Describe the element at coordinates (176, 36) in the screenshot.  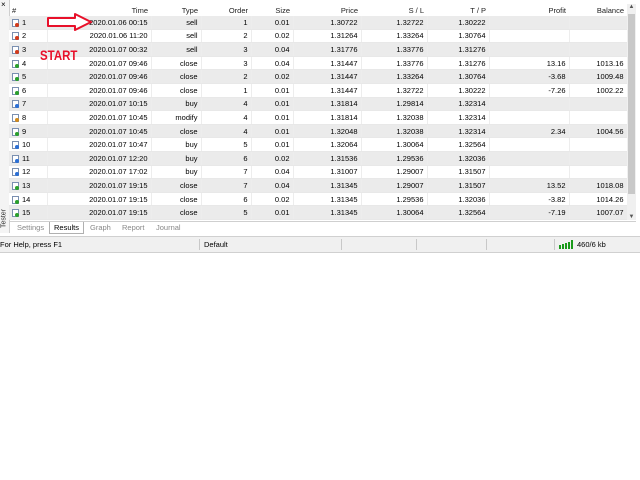
I see `row-type: sell` at that location.